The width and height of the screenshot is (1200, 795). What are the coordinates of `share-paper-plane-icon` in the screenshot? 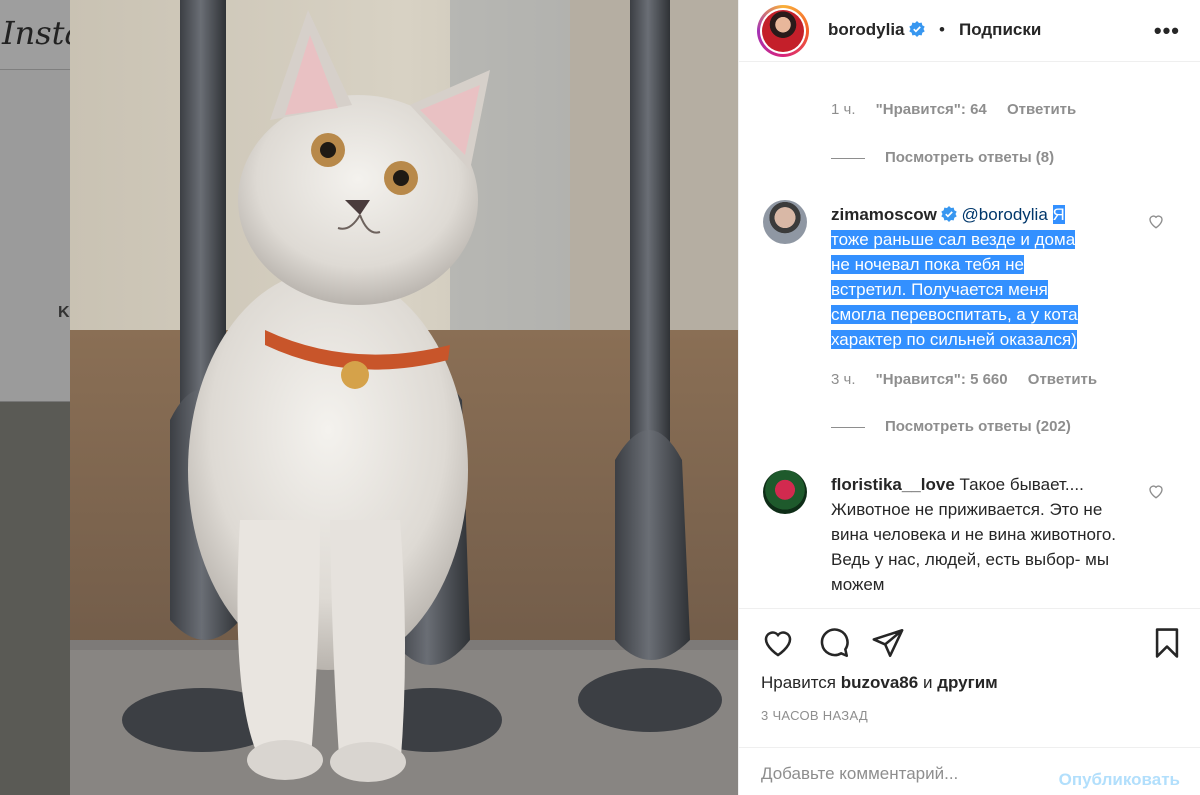 It's located at (888, 643).